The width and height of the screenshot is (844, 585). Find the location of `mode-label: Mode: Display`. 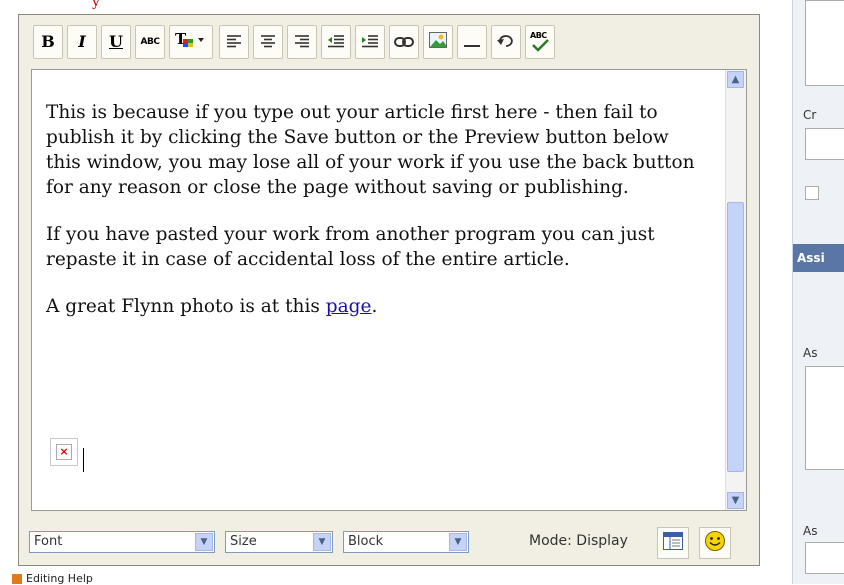

mode-label: Mode: Display is located at coordinates (578, 541).